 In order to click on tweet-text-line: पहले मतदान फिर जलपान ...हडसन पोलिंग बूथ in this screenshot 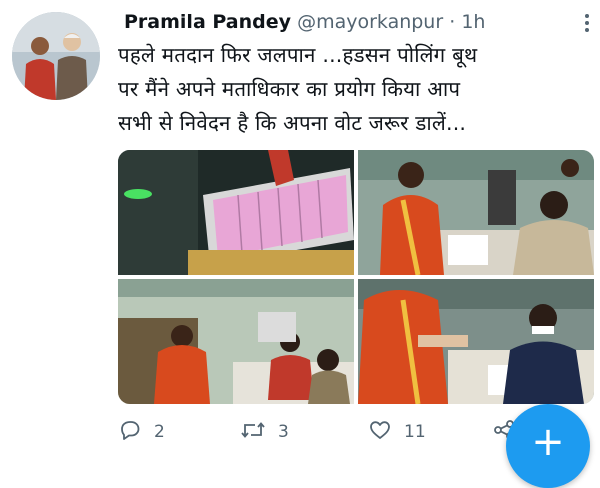, I will do `click(298, 55)`.